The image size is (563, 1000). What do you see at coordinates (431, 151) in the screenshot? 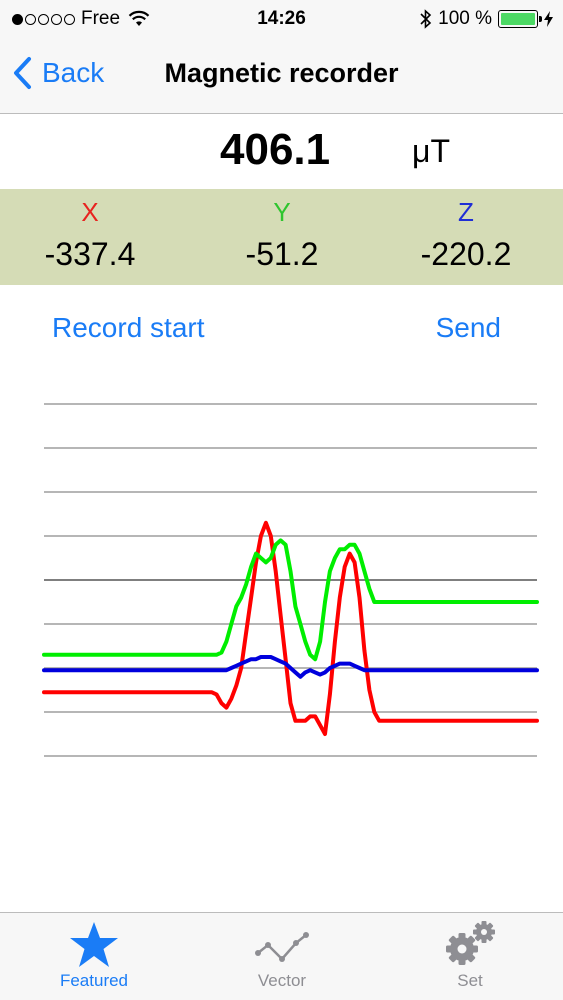
I see `total-field-unit: μT` at bounding box center [431, 151].